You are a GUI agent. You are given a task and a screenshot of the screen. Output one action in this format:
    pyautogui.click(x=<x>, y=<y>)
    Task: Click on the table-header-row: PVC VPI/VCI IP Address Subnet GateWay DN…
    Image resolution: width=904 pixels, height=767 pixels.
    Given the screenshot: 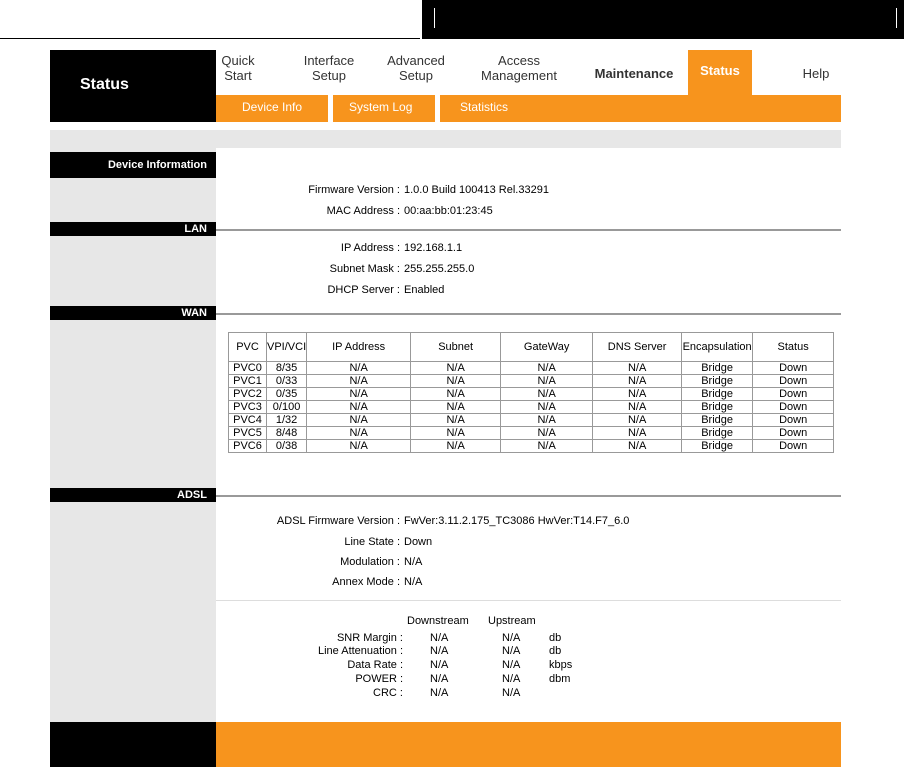 What is the action you would take?
    pyautogui.click(x=531, y=347)
    